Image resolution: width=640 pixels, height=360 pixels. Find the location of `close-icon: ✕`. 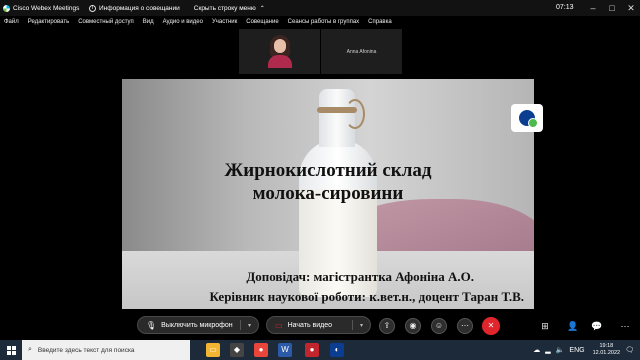

close-icon: ✕ is located at coordinates (631, 8).